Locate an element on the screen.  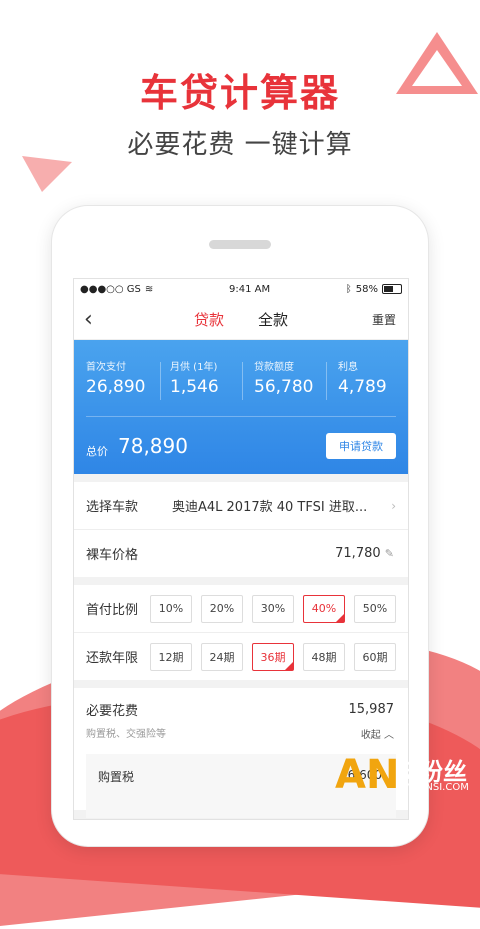
status-time: 9:41 AM is located at coordinates (249, 289).